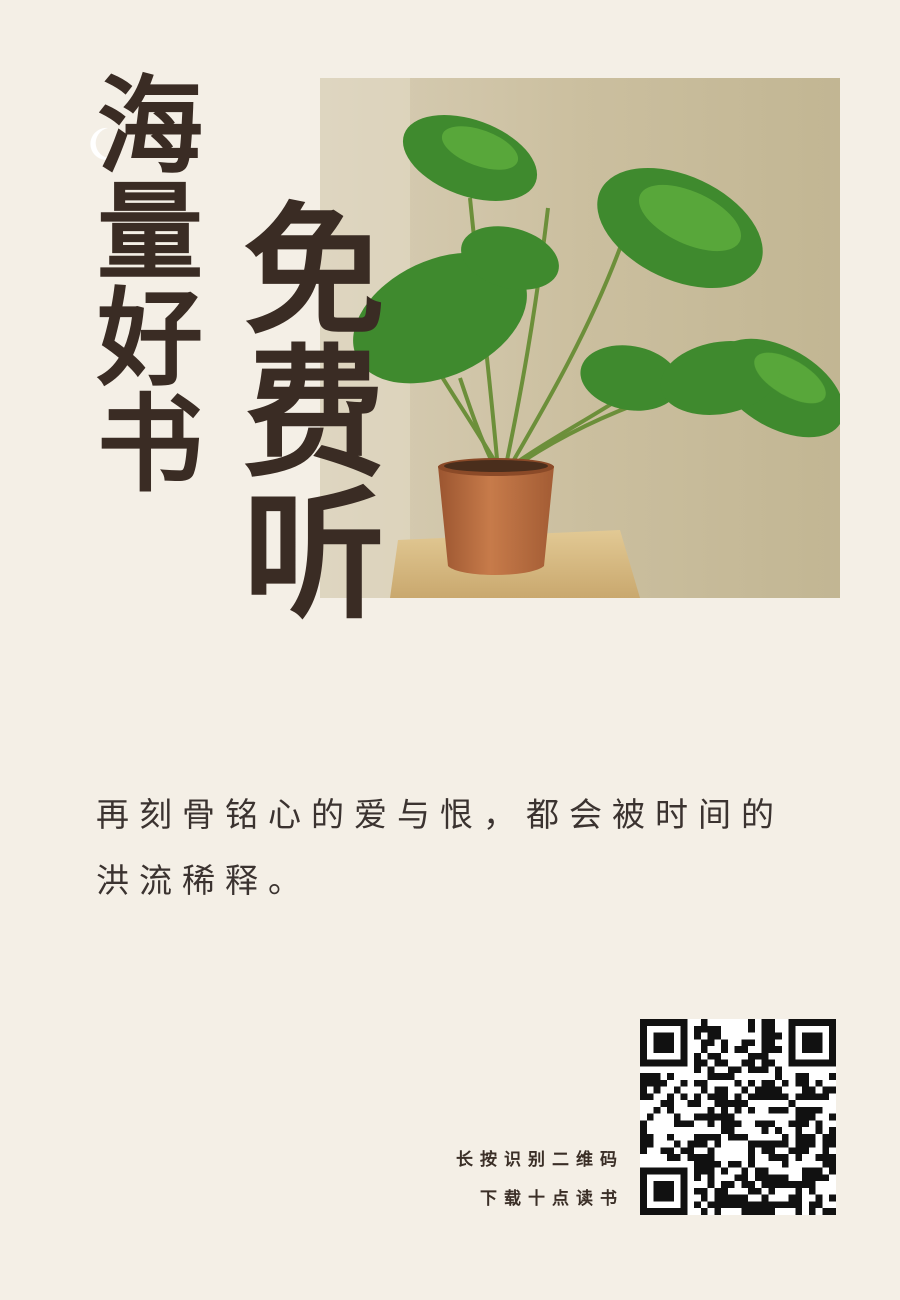  Describe the element at coordinates (440, 847) in the screenshot. I see `quote-text: 再刻骨铭心的爱与恨，都会被时间的洪流稀释。` at that location.